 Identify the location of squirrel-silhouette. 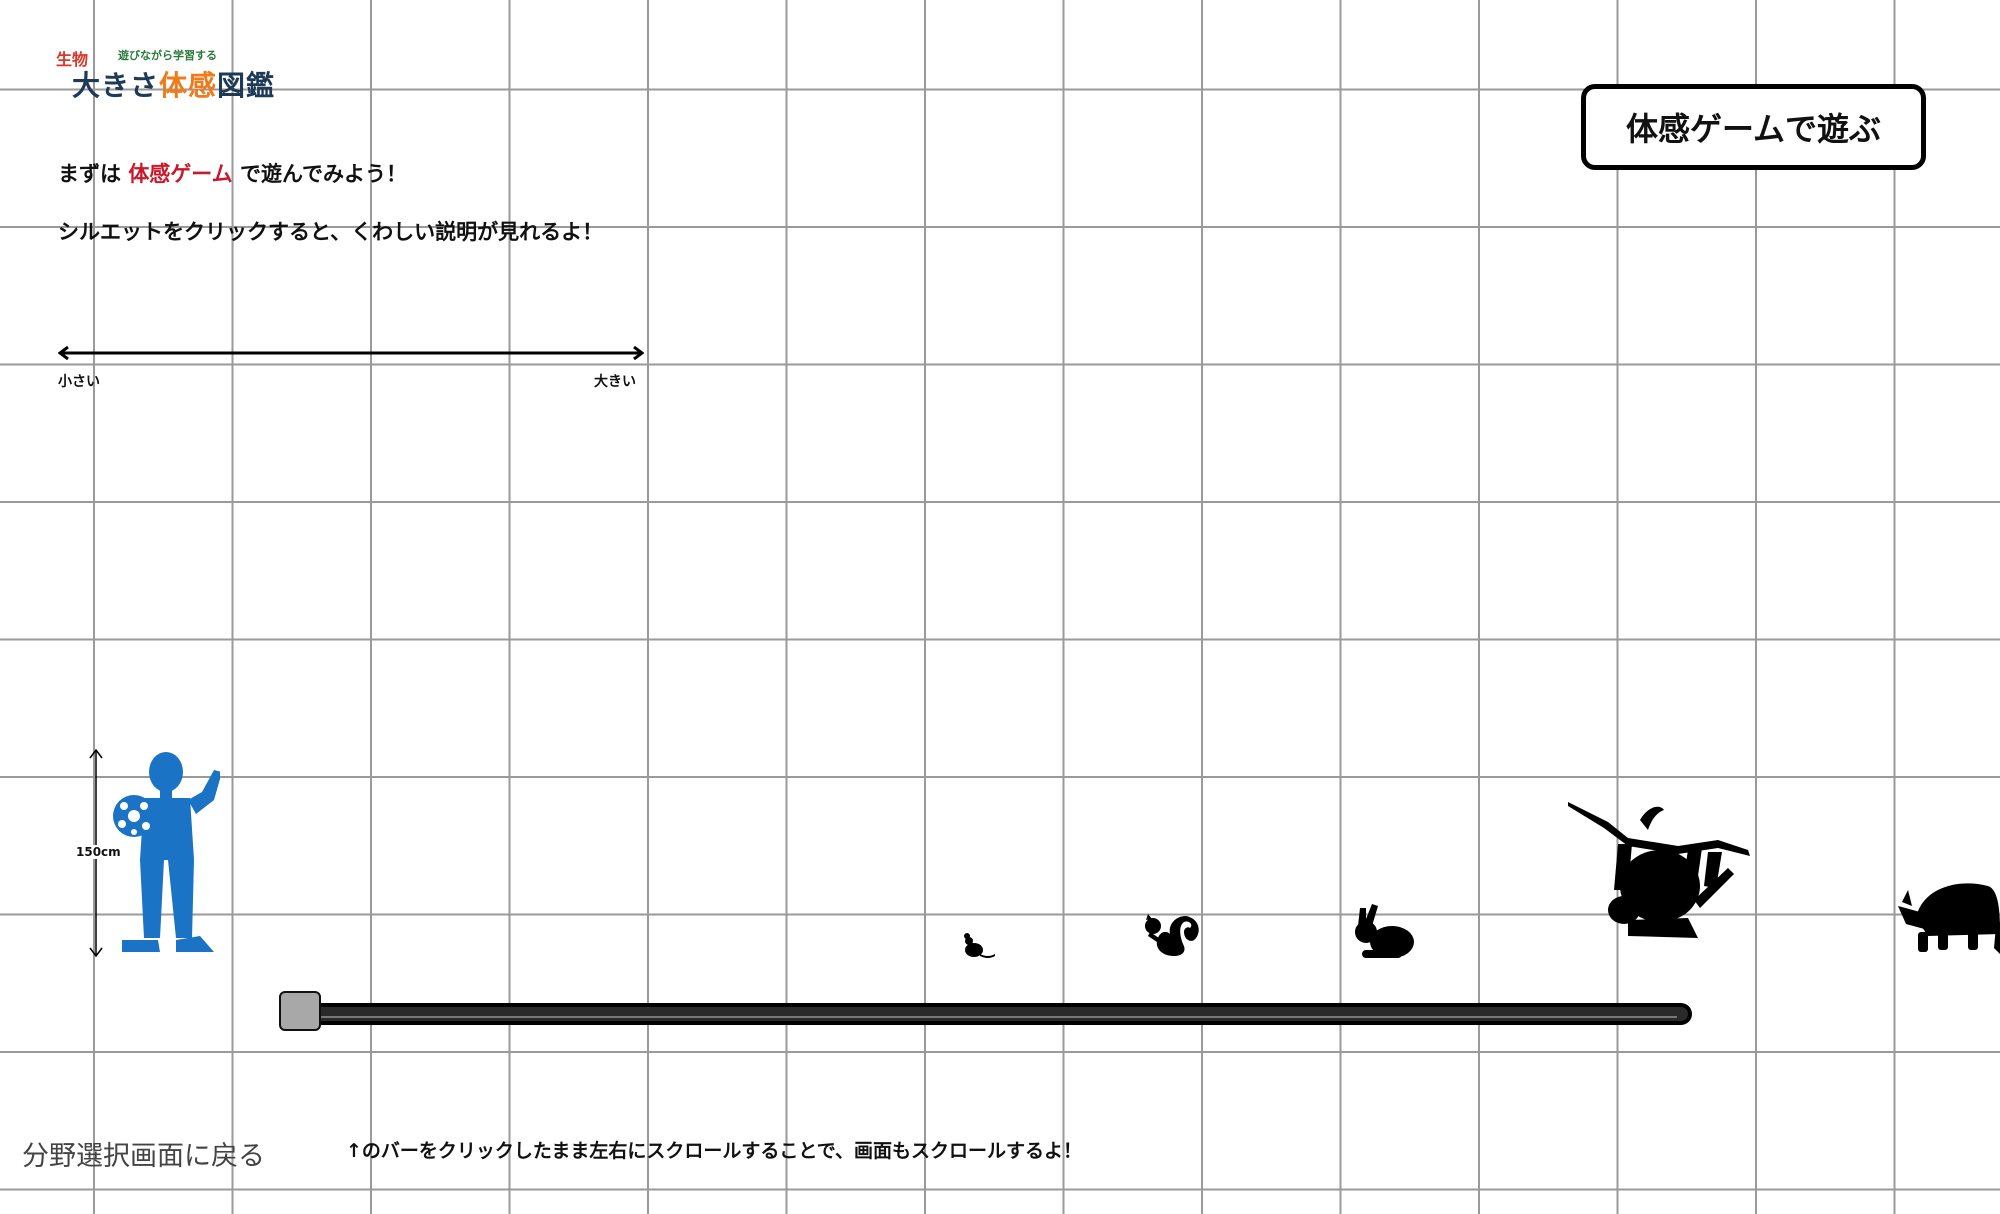
(1171, 936).